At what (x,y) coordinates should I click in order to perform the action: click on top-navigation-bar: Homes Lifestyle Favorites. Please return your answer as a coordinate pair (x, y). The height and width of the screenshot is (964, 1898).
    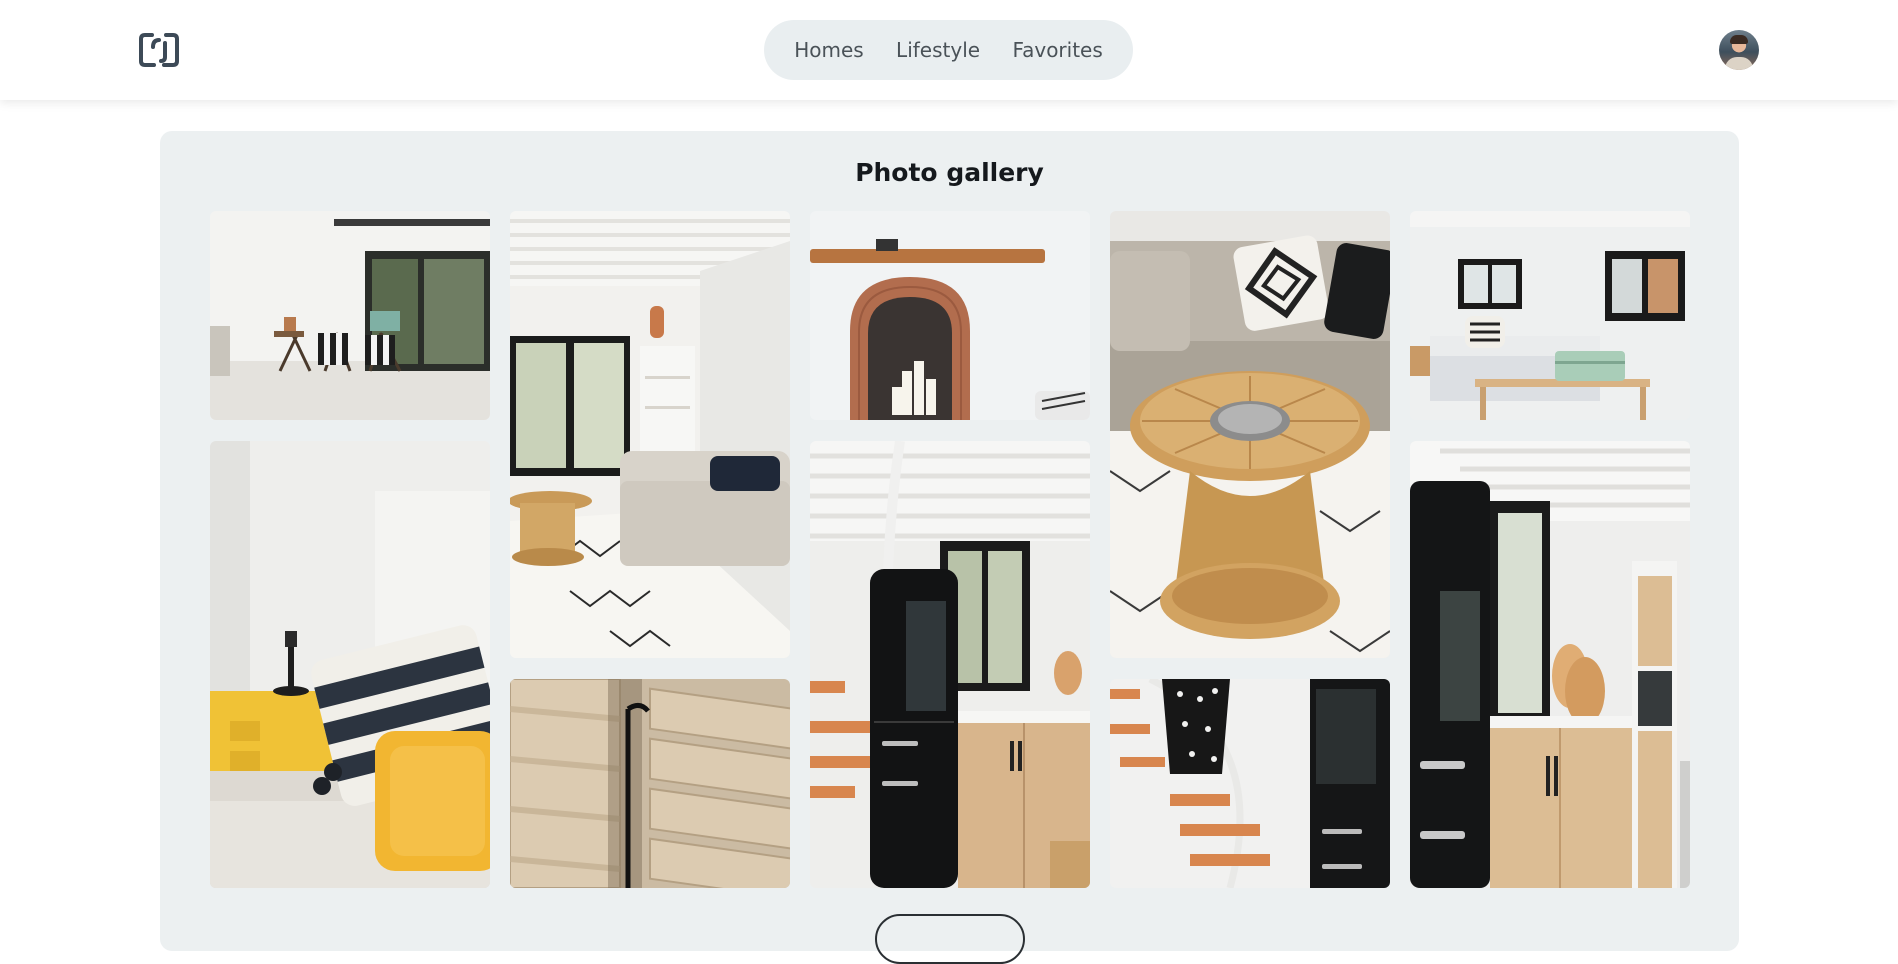
    Looking at the image, I should click on (949, 50).